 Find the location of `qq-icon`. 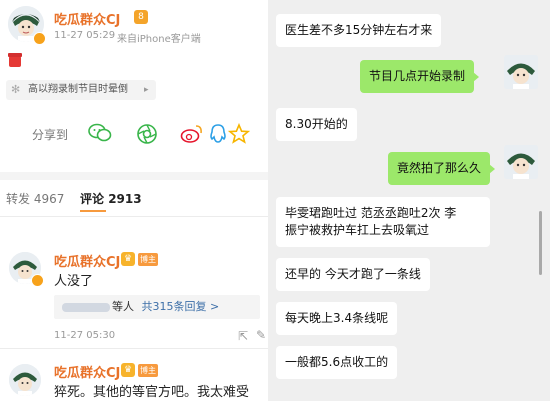

qq-icon is located at coordinates (218, 136).